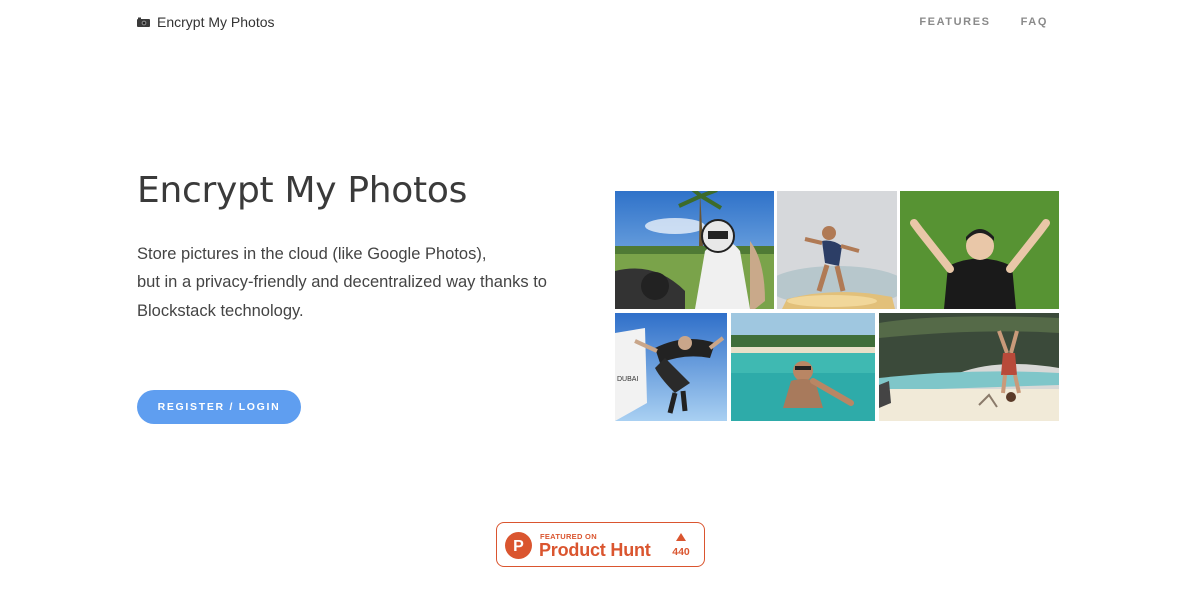 The width and height of the screenshot is (1200, 613). Describe the element at coordinates (143, 22) in the screenshot. I see `camera-icon` at that location.